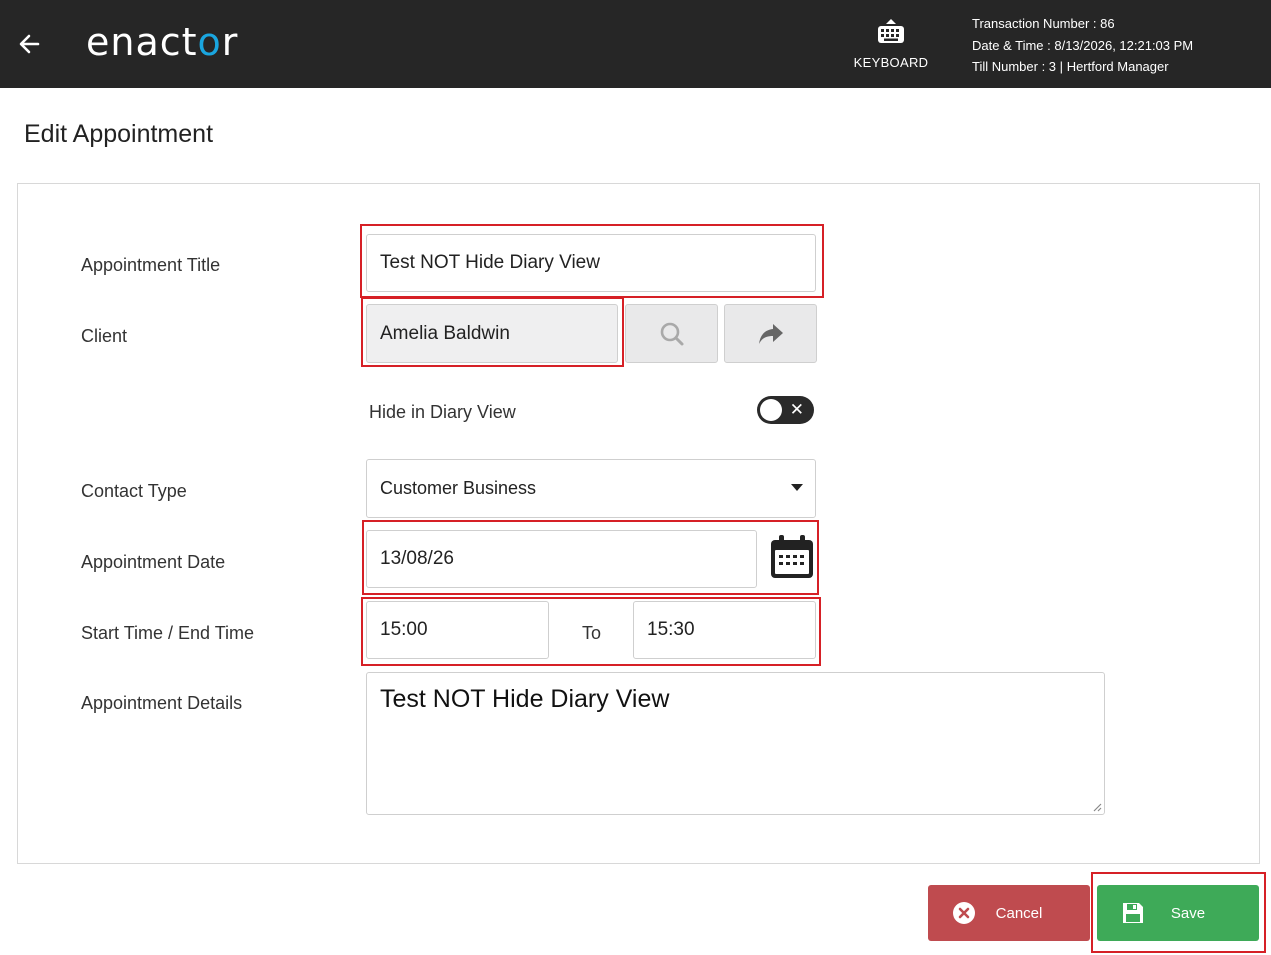 The height and width of the screenshot is (955, 1271). I want to click on hide-in-diary-toggle: ✕, so click(785, 410).